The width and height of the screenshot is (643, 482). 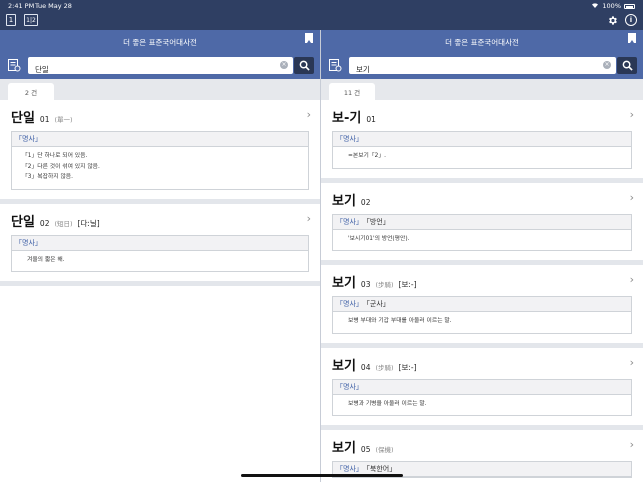 I want to click on definition-list: =본보기「2」., so click(x=482, y=157).